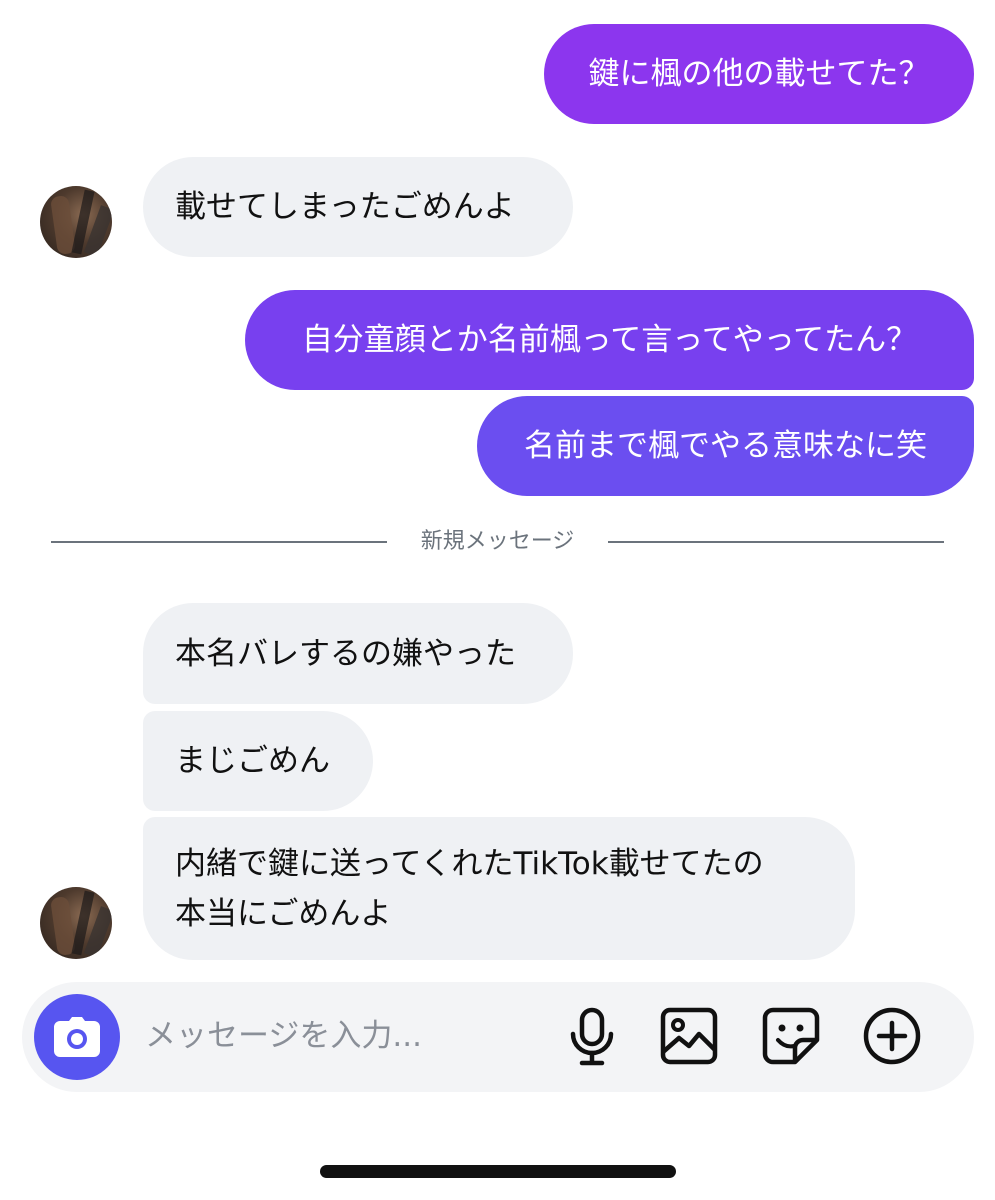 This screenshot has height=1200, width=995. What do you see at coordinates (345, 207) in the screenshot?
I see `message-text: 載せてしまったごめんよ` at bounding box center [345, 207].